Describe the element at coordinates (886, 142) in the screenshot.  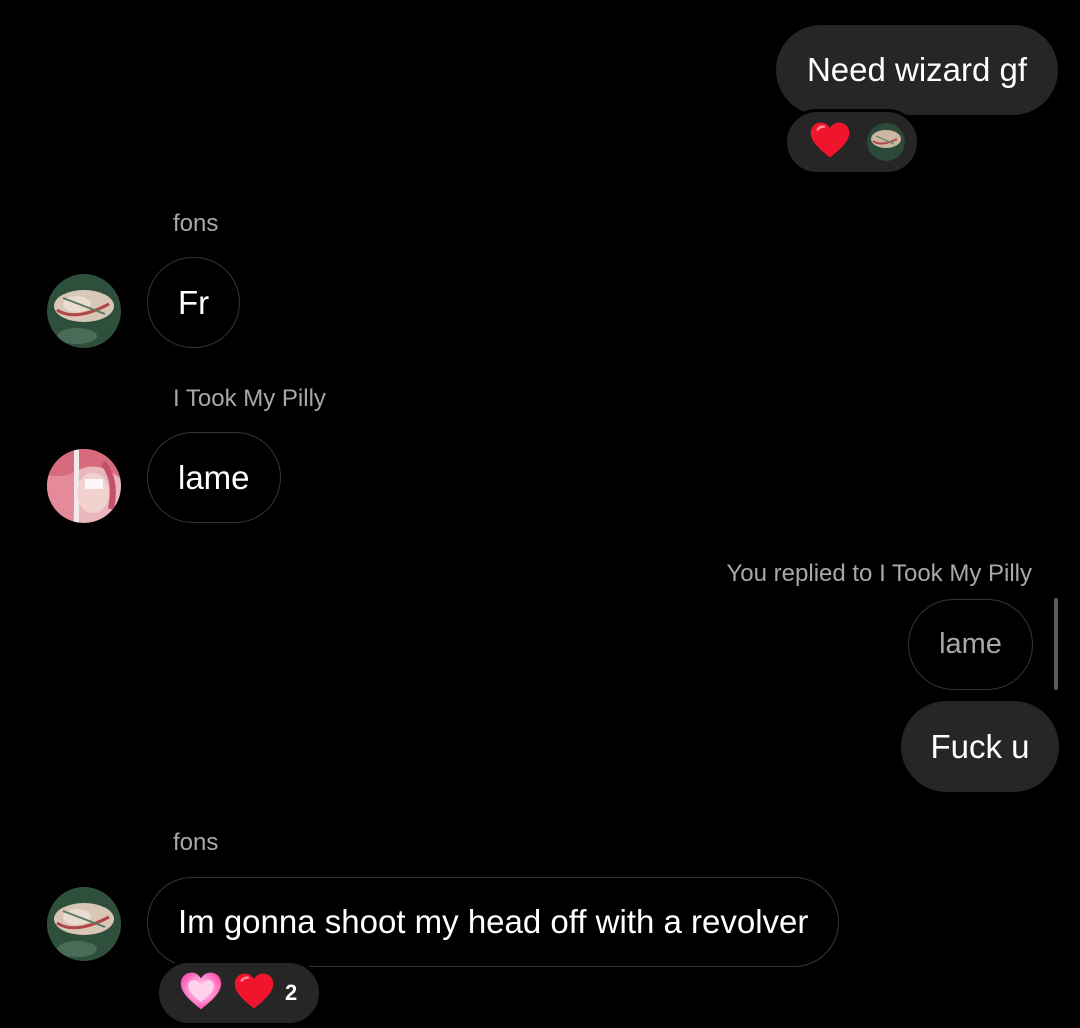
I see `reactor-avatar` at that location.